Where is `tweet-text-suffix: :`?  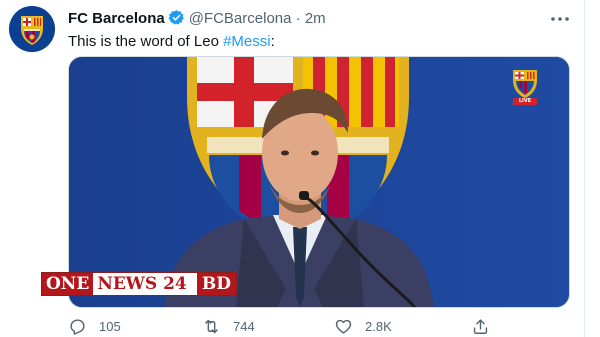 tweet-text-suffix: : is located at coordinates (272, 41).